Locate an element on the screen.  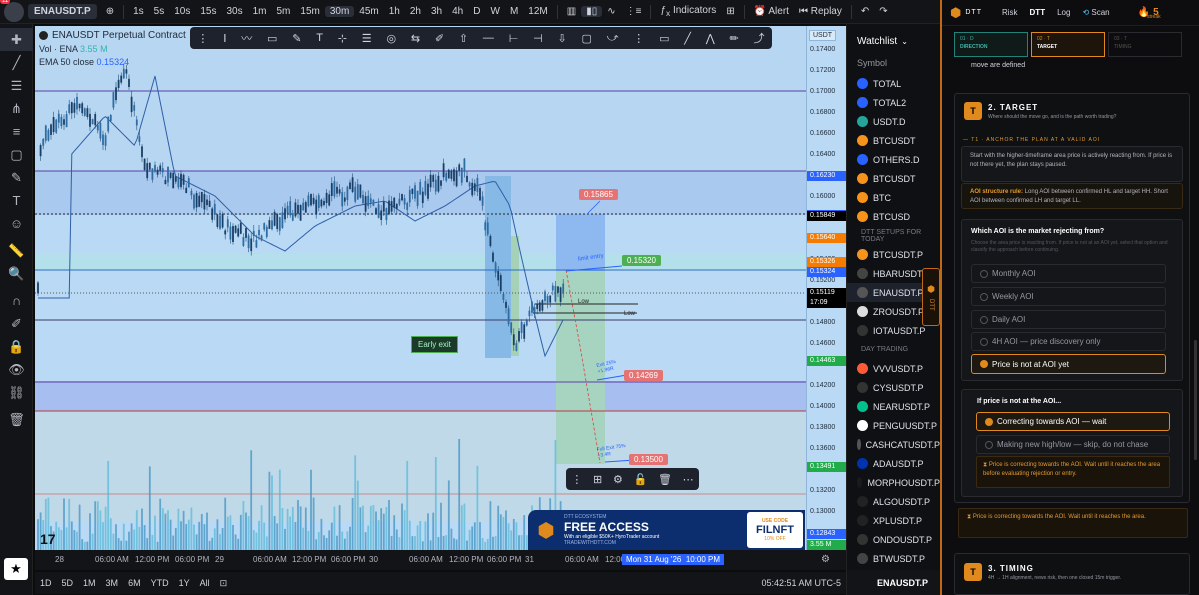
watchlist-row: TOTAL2 is located at coordinates (893, 102).